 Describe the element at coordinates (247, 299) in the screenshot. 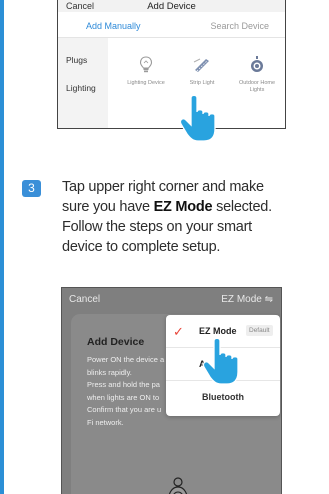

I see `mode-switch-button: EZ Mode ⇋` at that location.